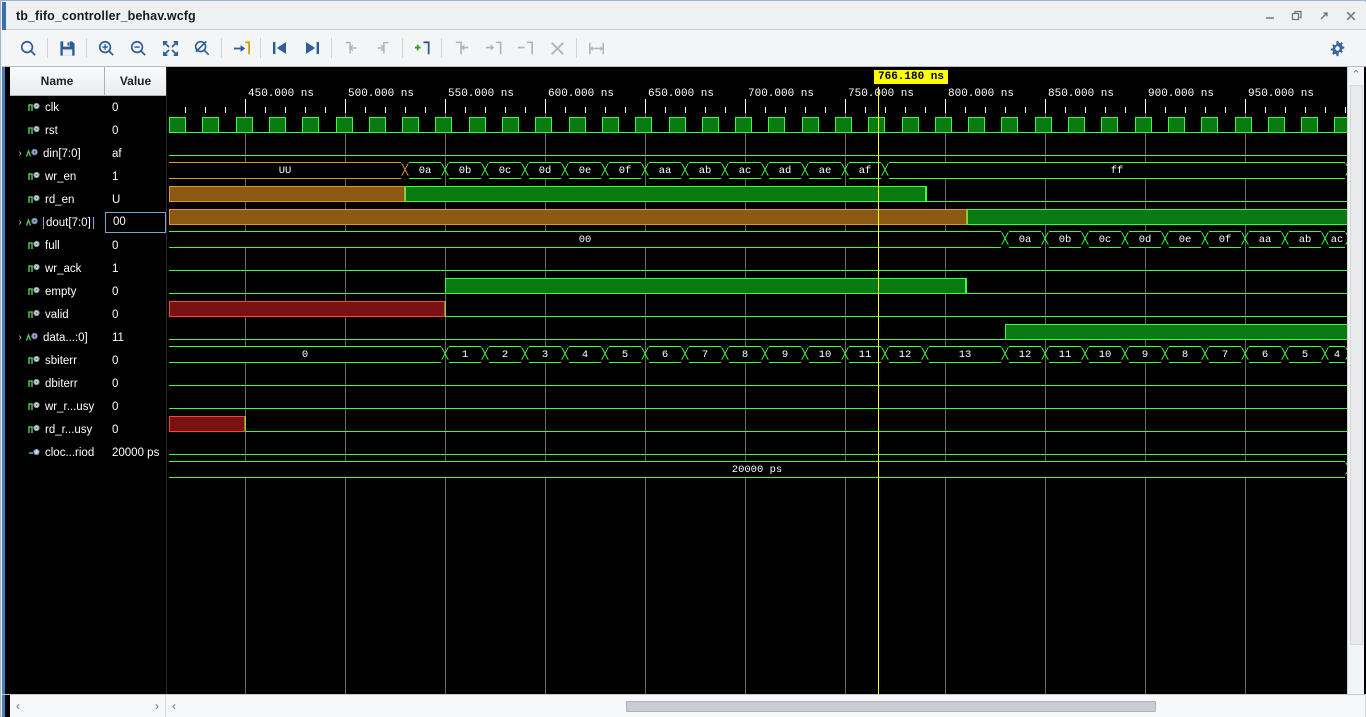 This screenshot has width=1366, height=717. What do you see at coordinates (57, 292) in the screenshot?
I see `signal-name-cell: empty` at bounding box center [57, 292].